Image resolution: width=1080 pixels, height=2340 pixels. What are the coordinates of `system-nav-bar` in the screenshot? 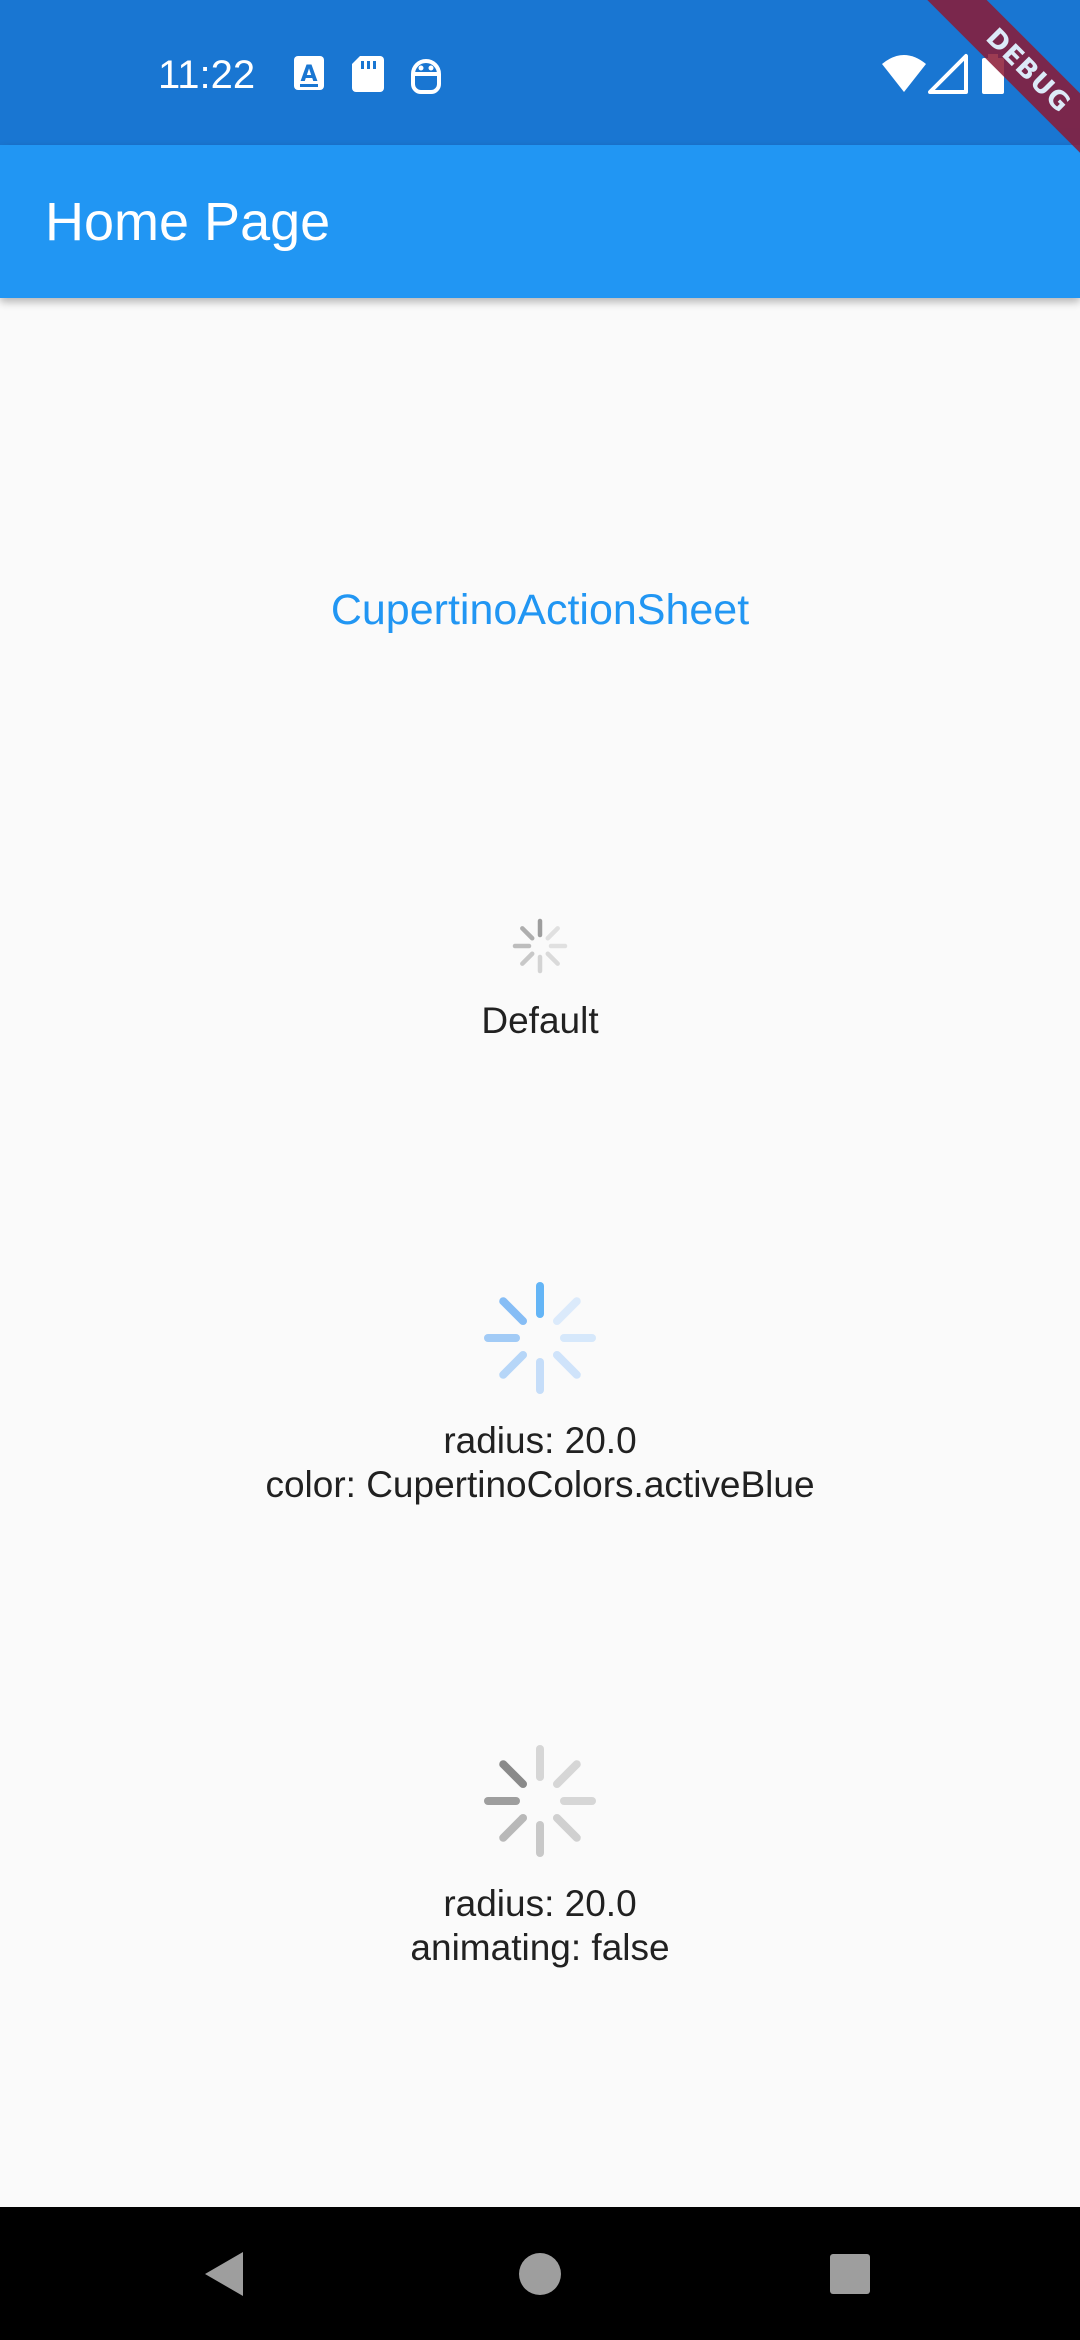 It's located at (540, 2273).